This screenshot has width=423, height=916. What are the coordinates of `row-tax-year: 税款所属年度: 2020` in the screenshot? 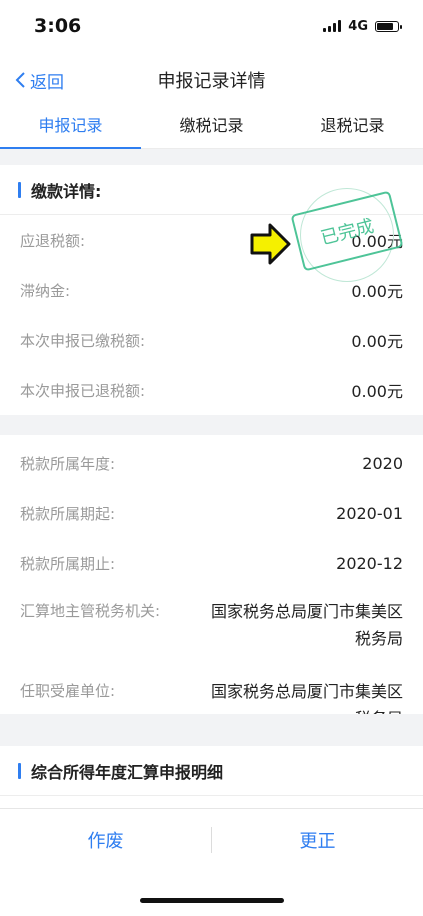 It's located at (211, 463).